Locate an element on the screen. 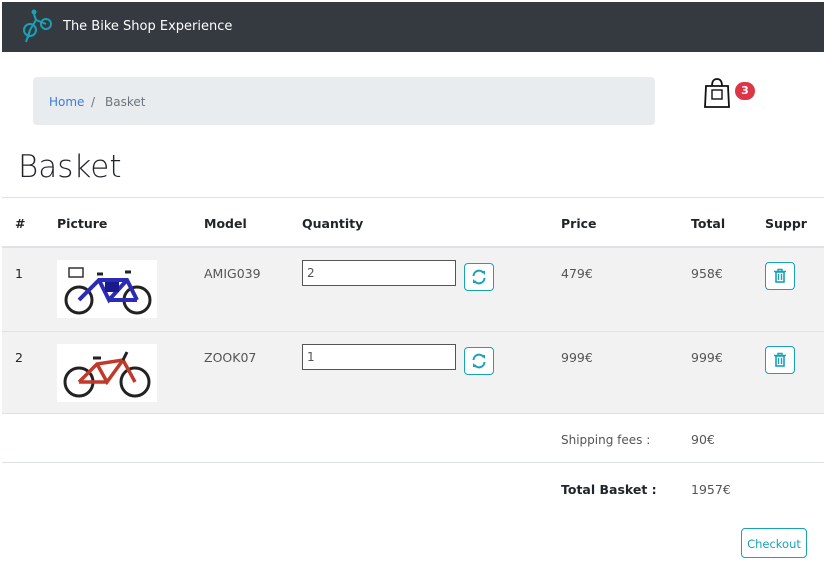 This screenshot has height=561, width=826. quantity-input: 2 is located at coordinates (379, 273).